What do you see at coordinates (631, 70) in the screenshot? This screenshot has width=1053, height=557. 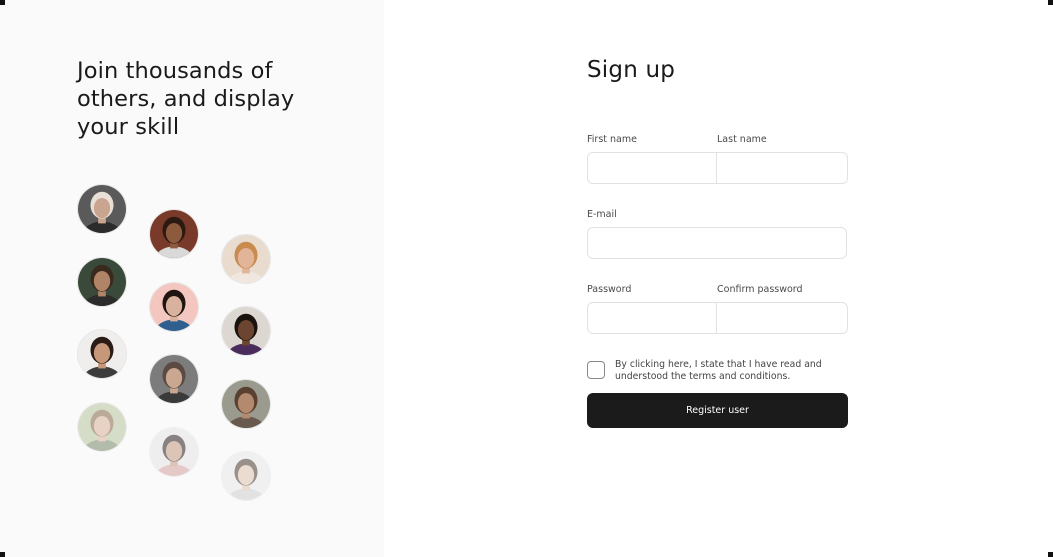 I see `form-title: Sign up` at bounding box center [631, 70].